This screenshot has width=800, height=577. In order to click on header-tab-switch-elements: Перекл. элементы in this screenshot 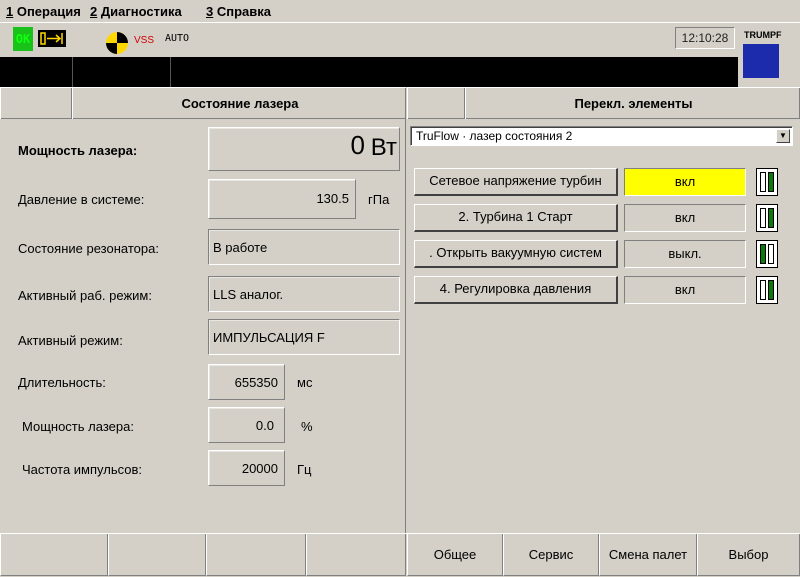, I will do `click(632, 103)`.